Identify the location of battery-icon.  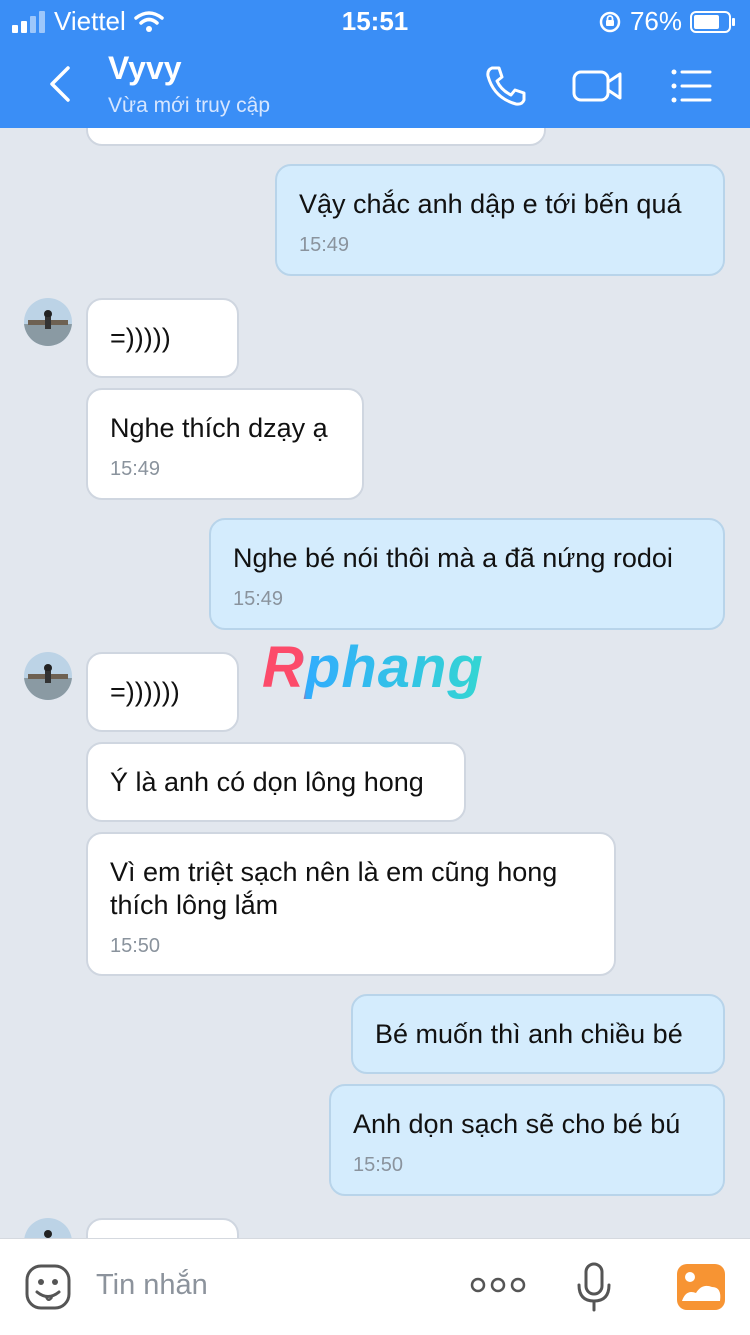
(712, 21).